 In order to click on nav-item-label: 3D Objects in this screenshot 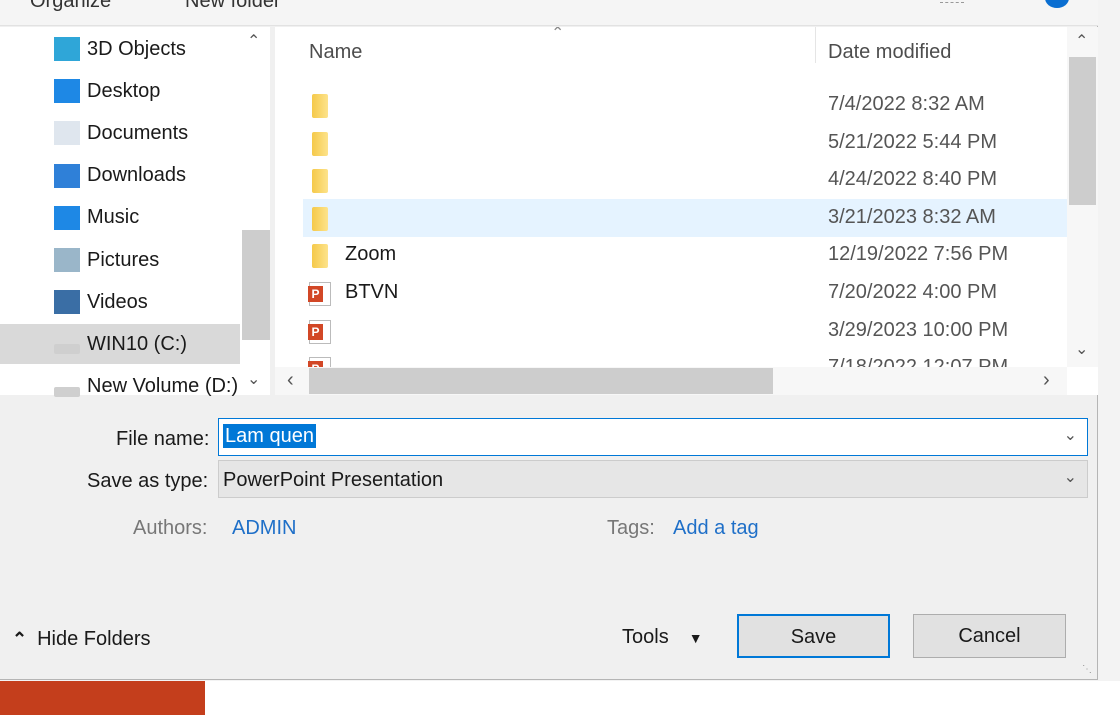, I will do `click(136, 48)`.